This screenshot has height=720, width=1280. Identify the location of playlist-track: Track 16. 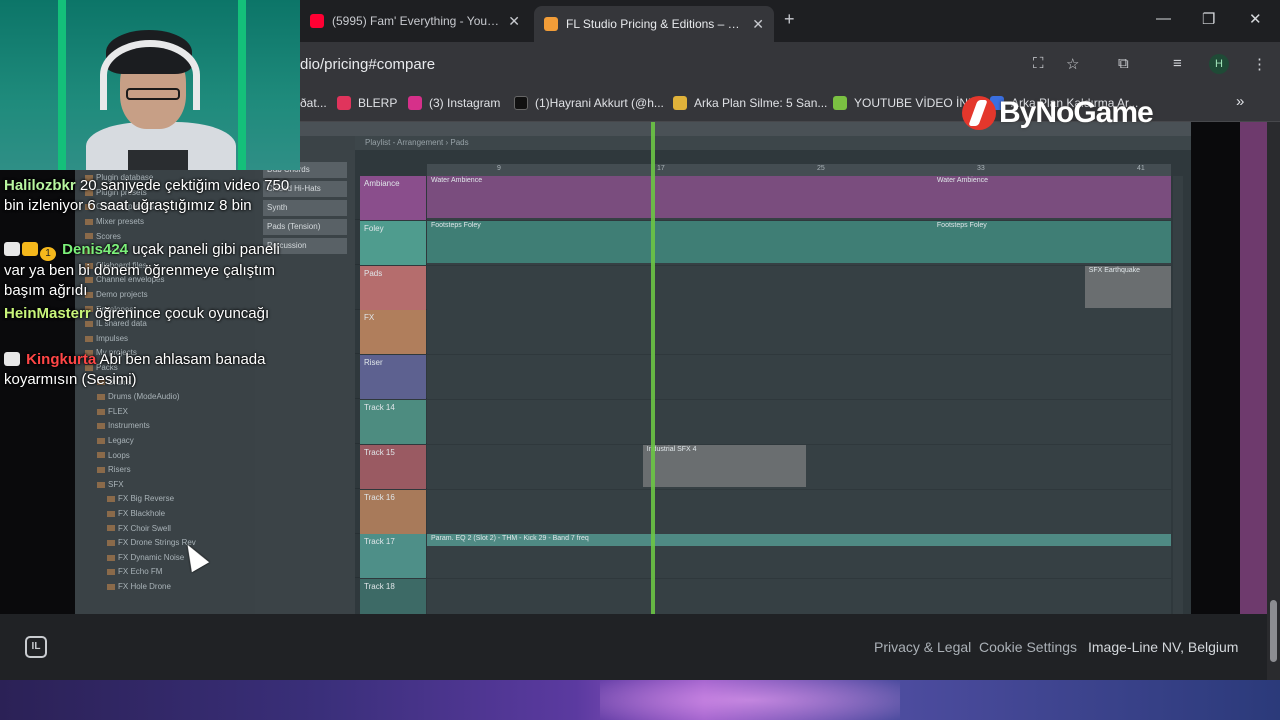
(763, 511).